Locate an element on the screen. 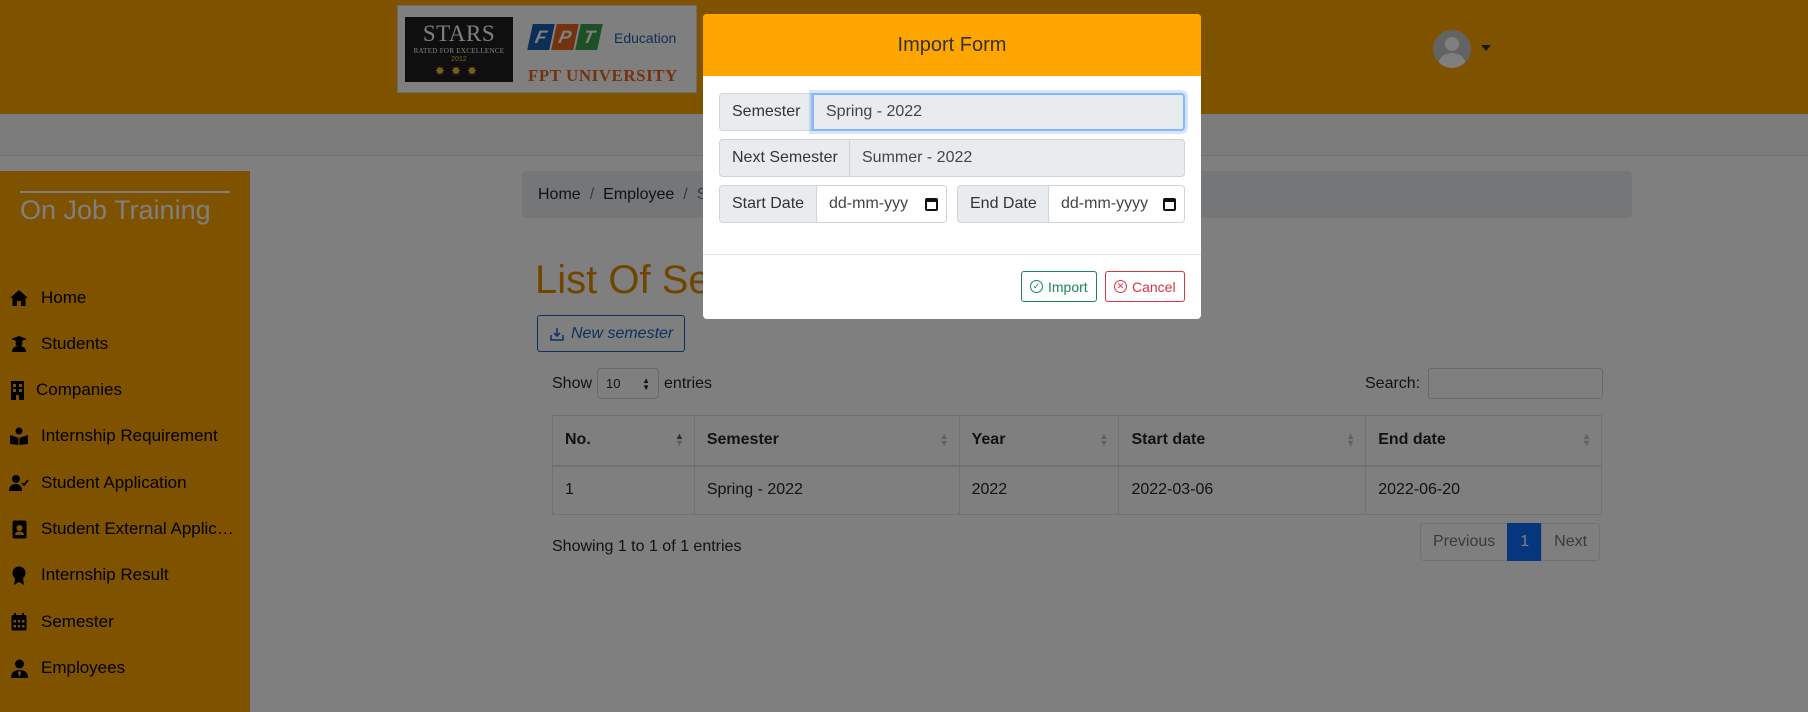  start-date-field: dd-mm-yyy is located at coordinates (882, 204).